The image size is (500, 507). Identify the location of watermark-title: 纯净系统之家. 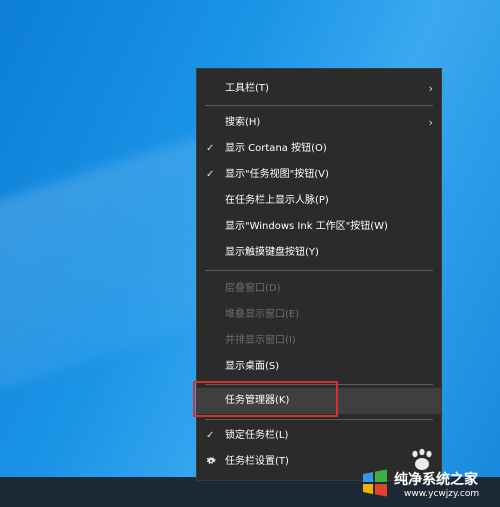
(436, 480).